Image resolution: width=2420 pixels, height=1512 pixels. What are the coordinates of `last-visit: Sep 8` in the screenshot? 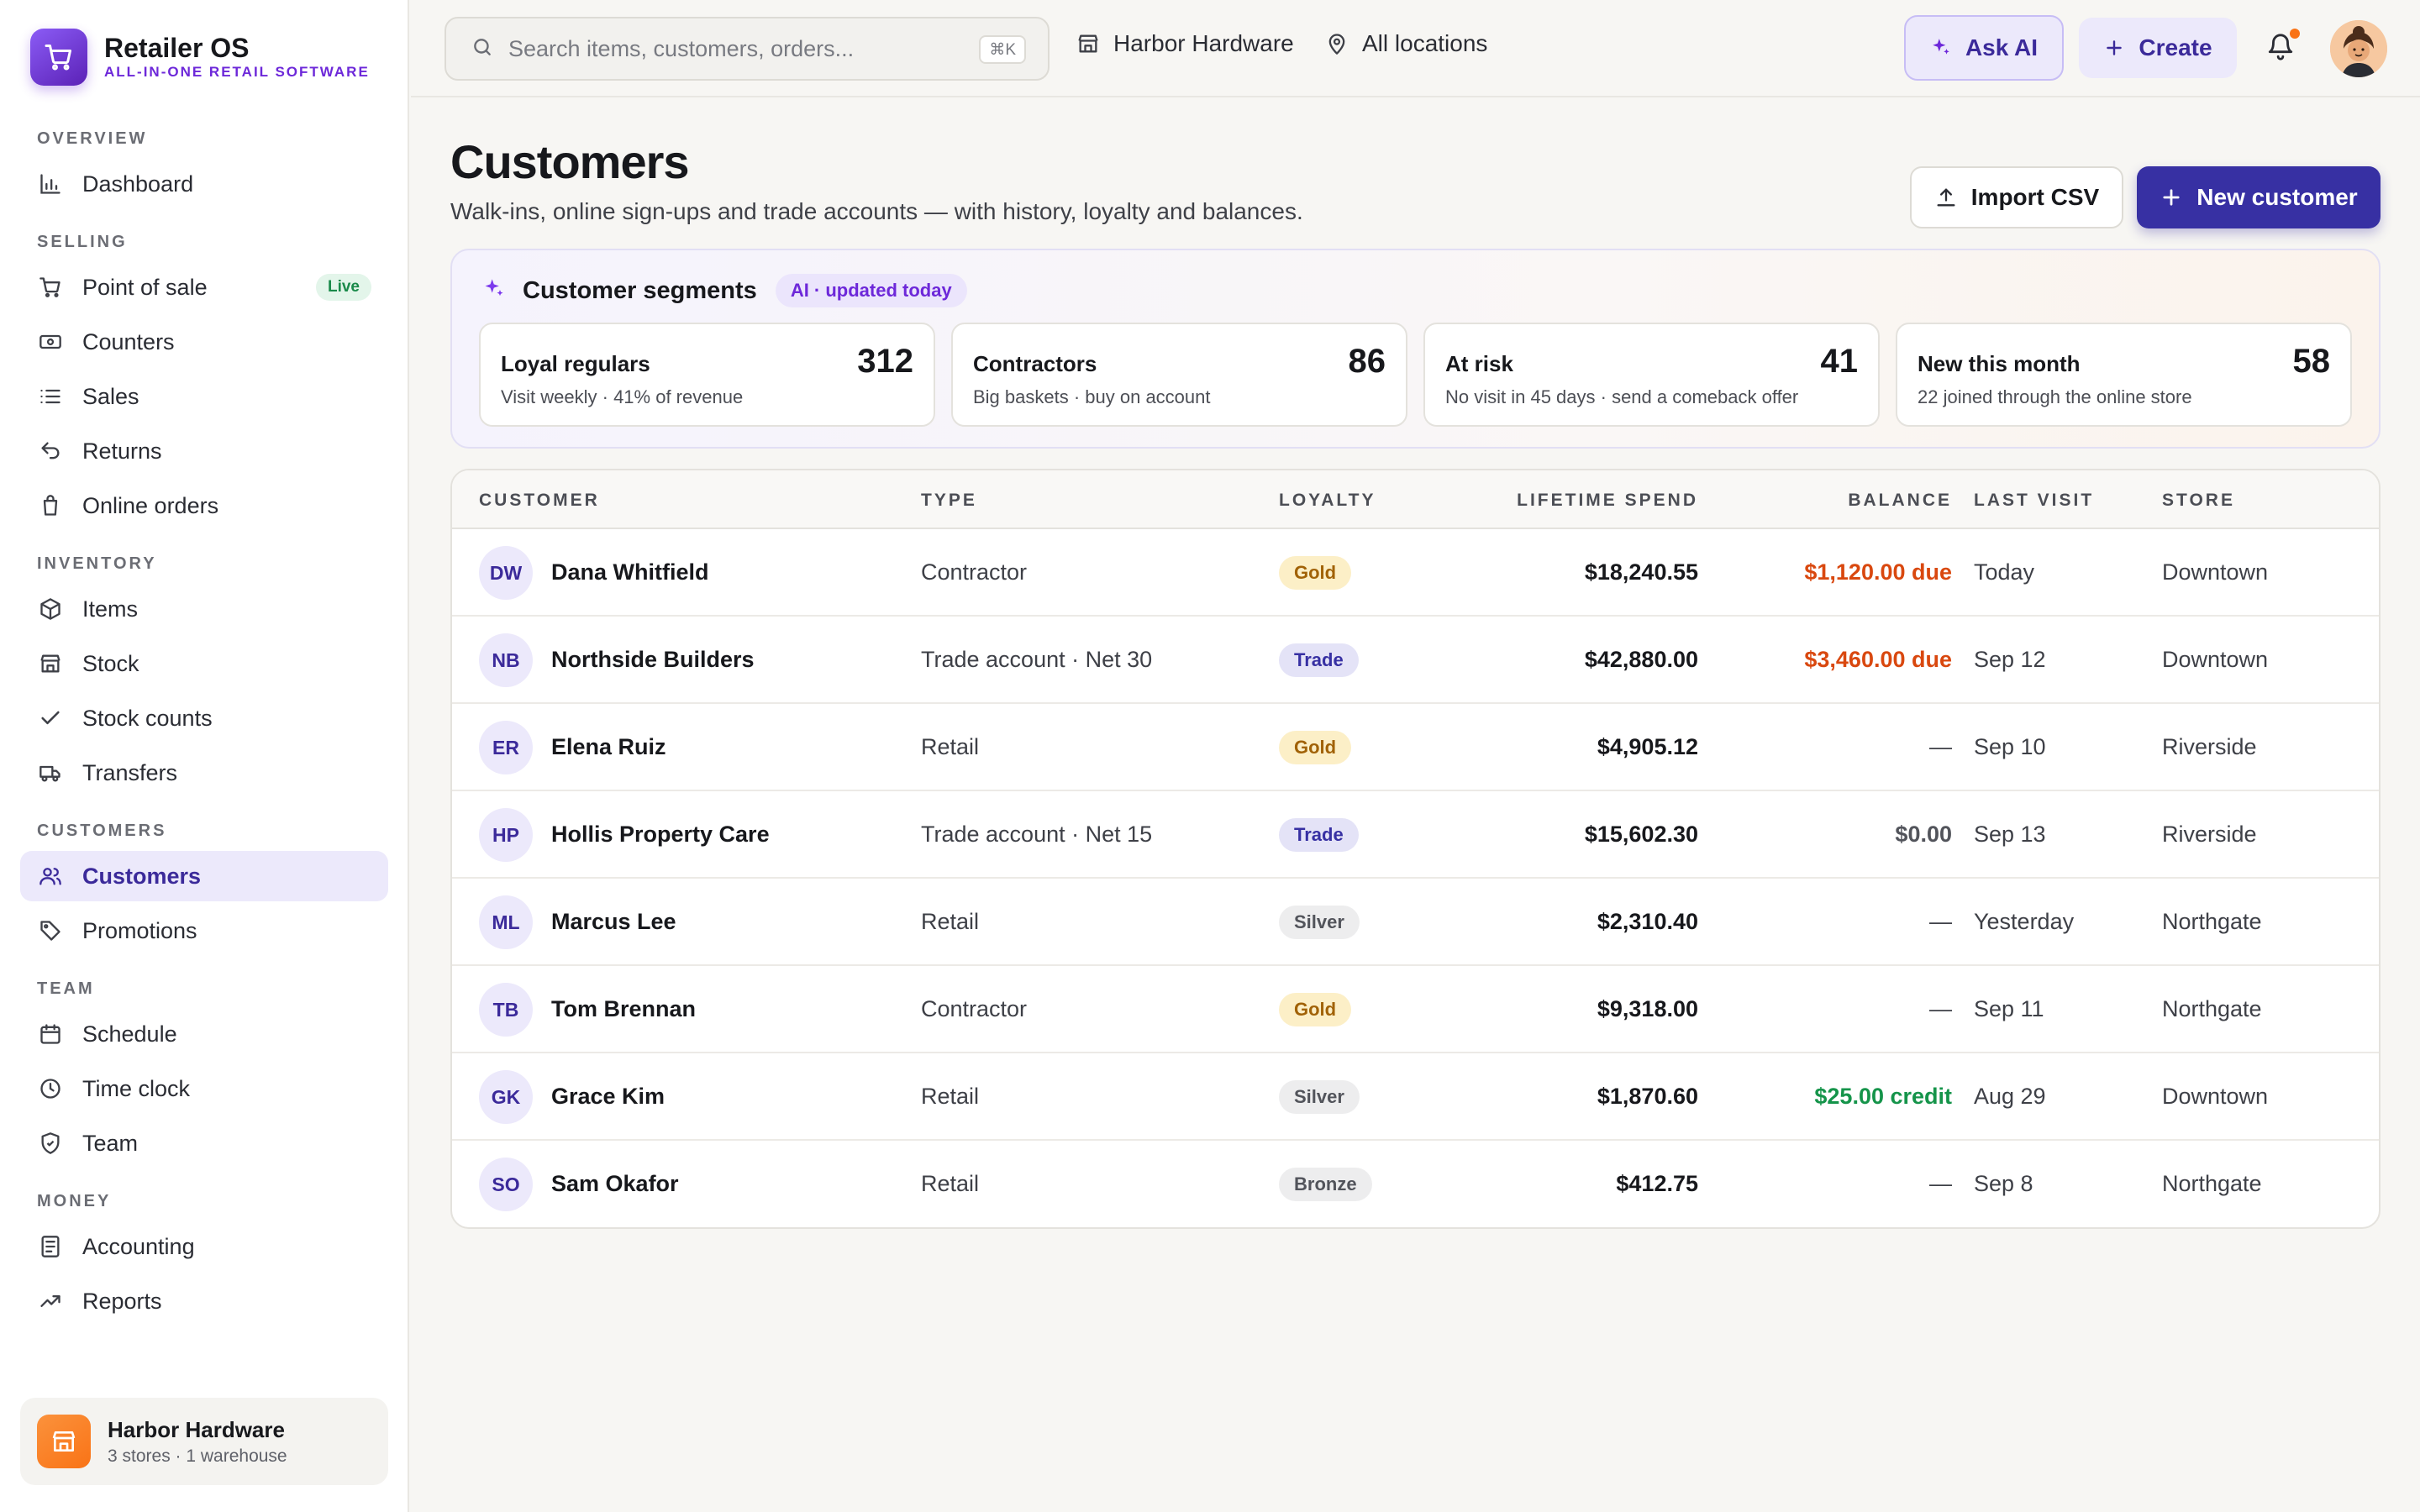 It's located at (2003, 1183).